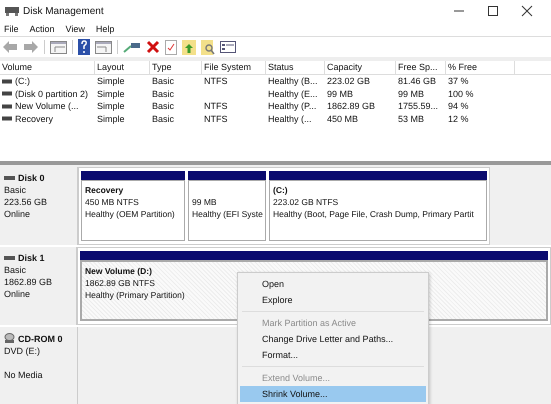 The width and height of the screenshot is (551, 404). What do you see at coordinates (458, 106) in the screenshot?
I see `table-cell: 94 %` at bounding box center [458, 106].